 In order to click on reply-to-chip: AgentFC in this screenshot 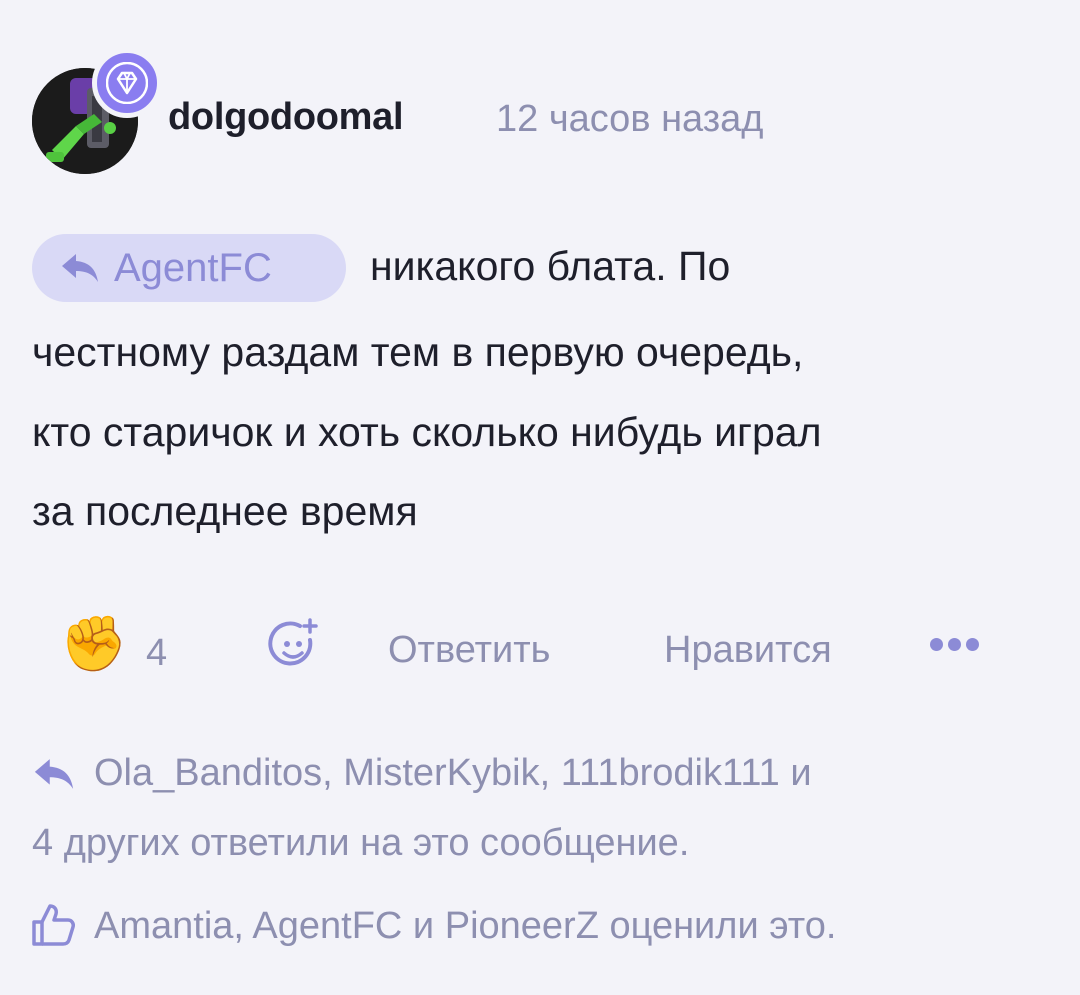, I will do `click(189, 268)`.